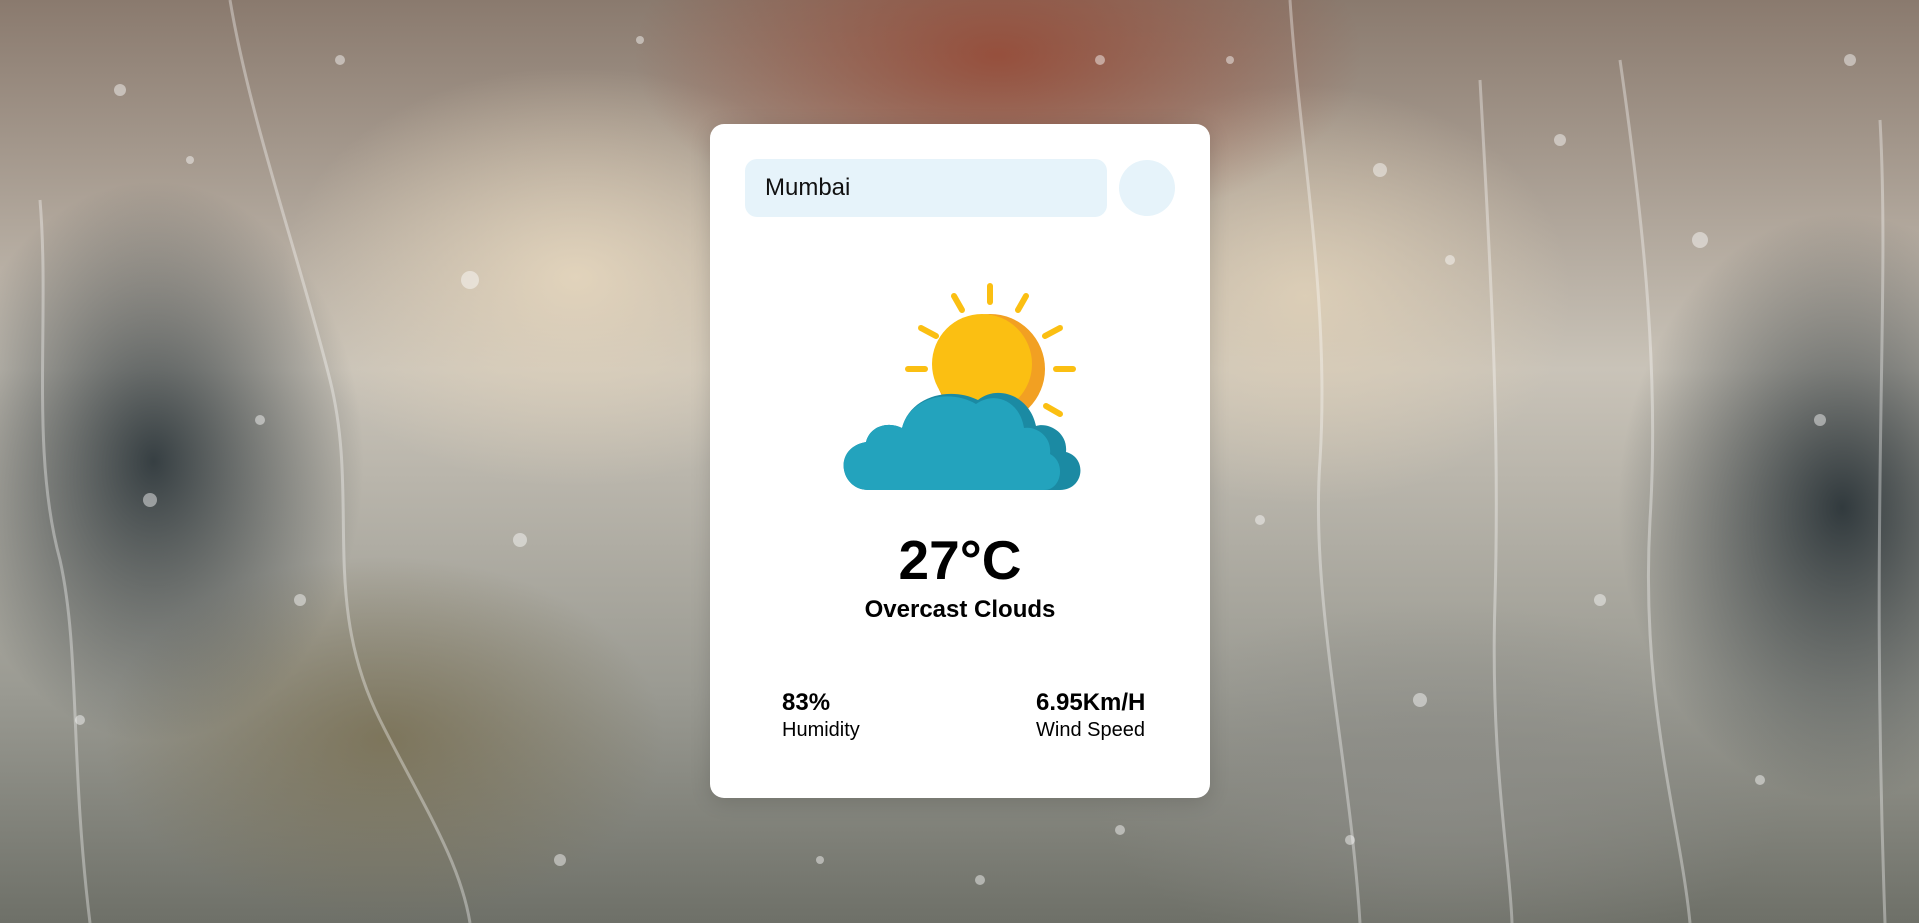 This screenshot has width=1919, height=923. I want to click on weather-description: Overcast Clouds, so click(960, 609).